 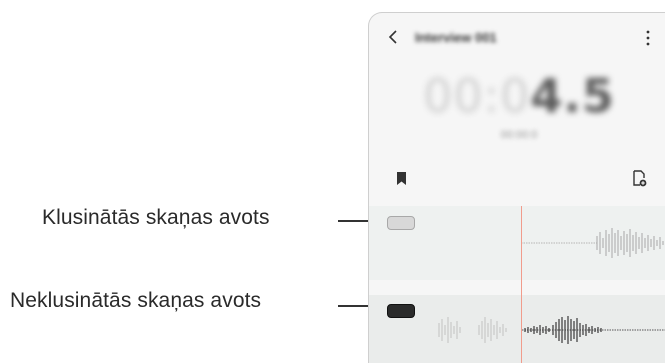 I want to click on callout-muted-label: Klusinātās skaņas avots, so click(x=156, y=217).